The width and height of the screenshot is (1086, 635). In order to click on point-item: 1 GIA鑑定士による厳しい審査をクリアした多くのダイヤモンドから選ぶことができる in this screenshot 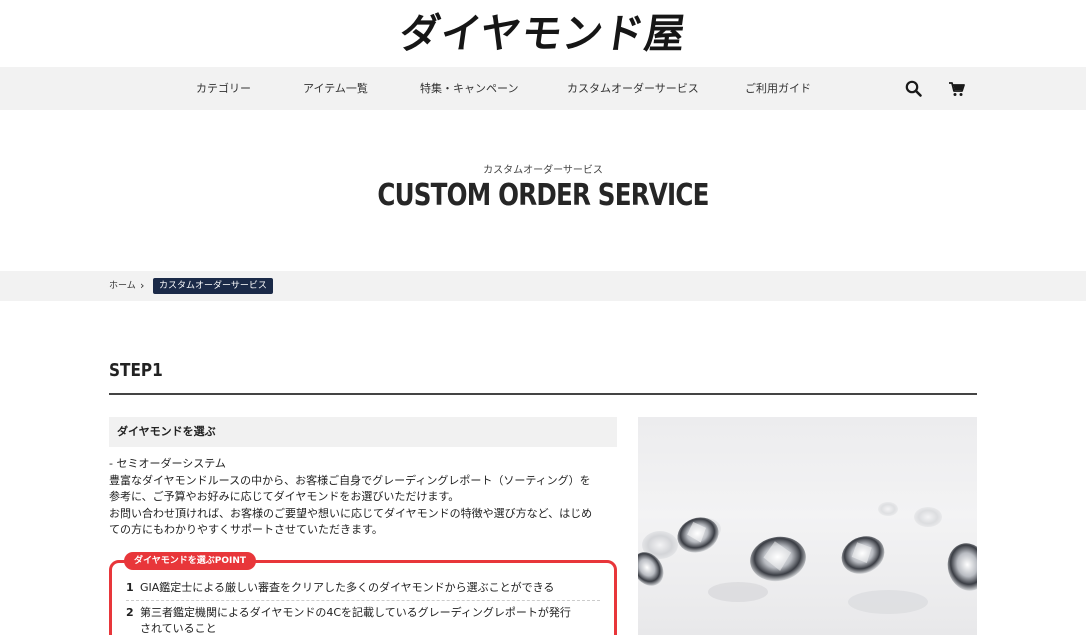, I will do `click(340, 588)`.